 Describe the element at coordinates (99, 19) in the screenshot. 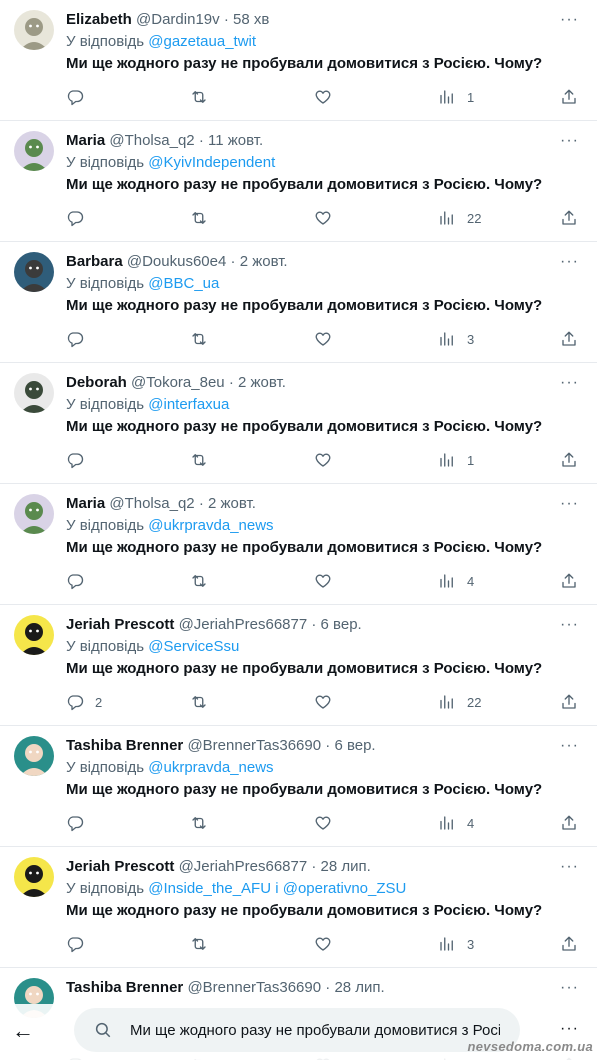

I see `display-name: Elizabeth` at that location.